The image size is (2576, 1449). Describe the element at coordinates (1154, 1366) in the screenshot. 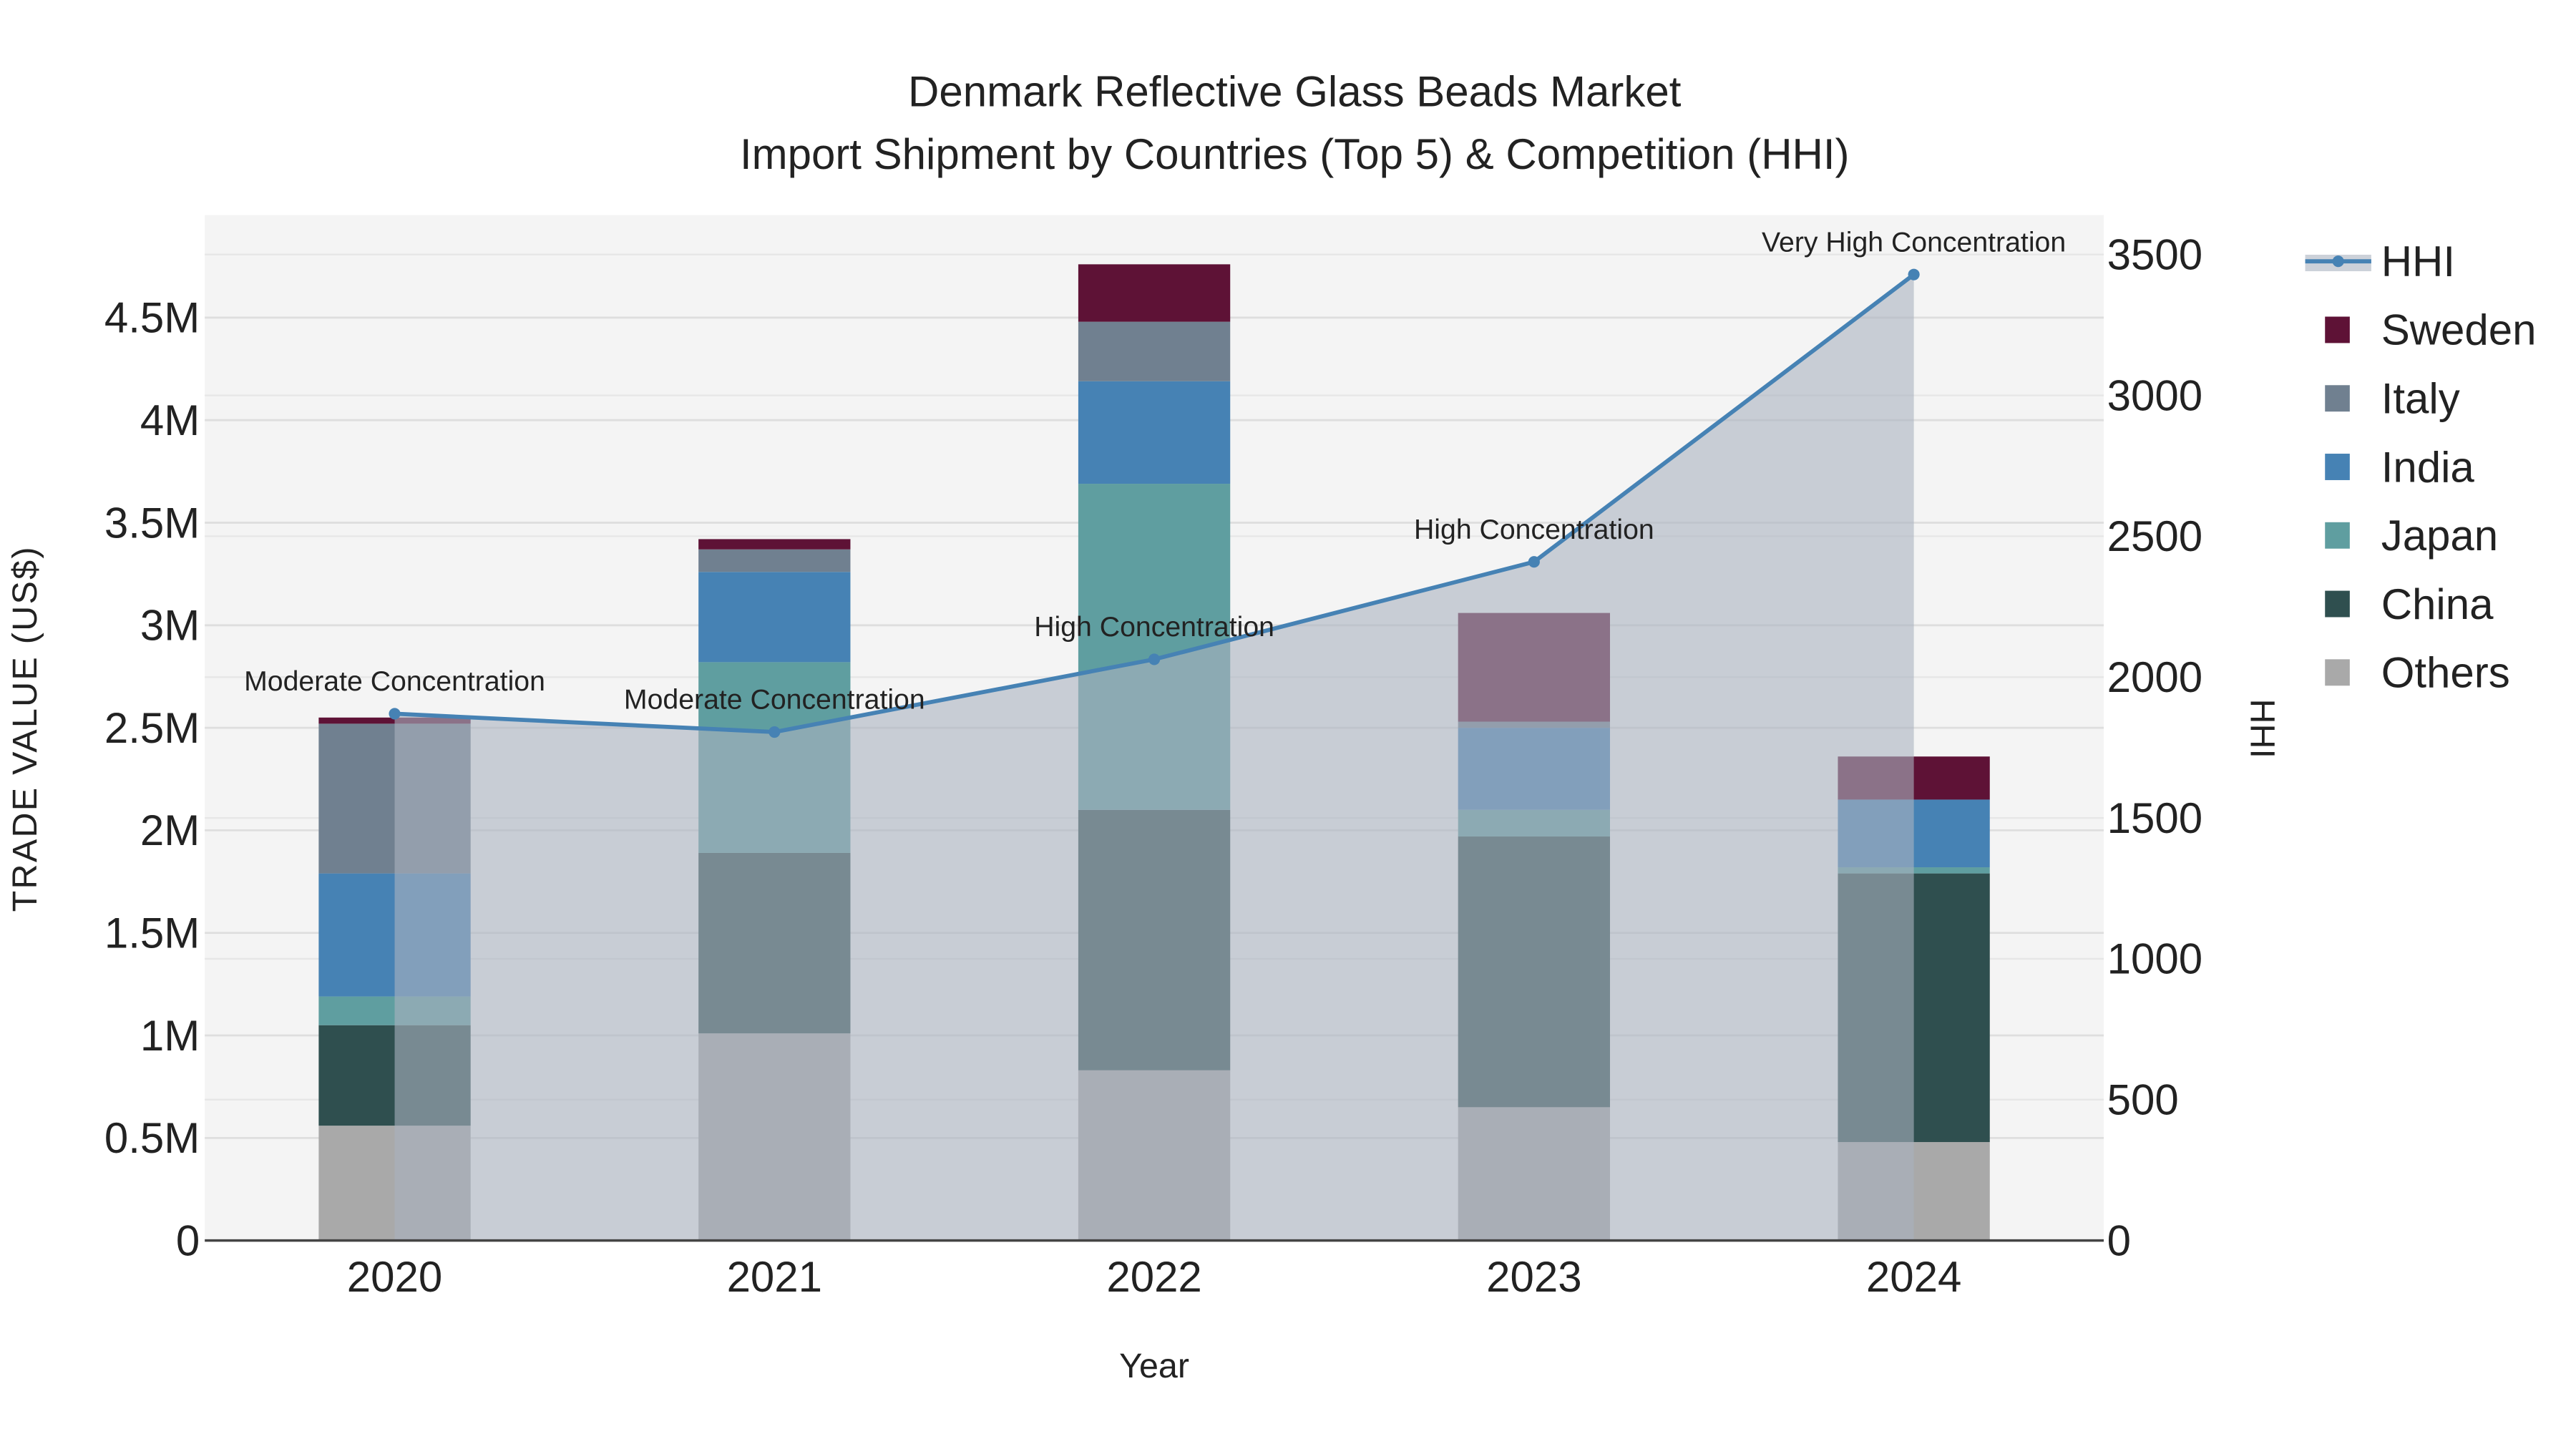

I see `x-axis-title: Year` at that location.